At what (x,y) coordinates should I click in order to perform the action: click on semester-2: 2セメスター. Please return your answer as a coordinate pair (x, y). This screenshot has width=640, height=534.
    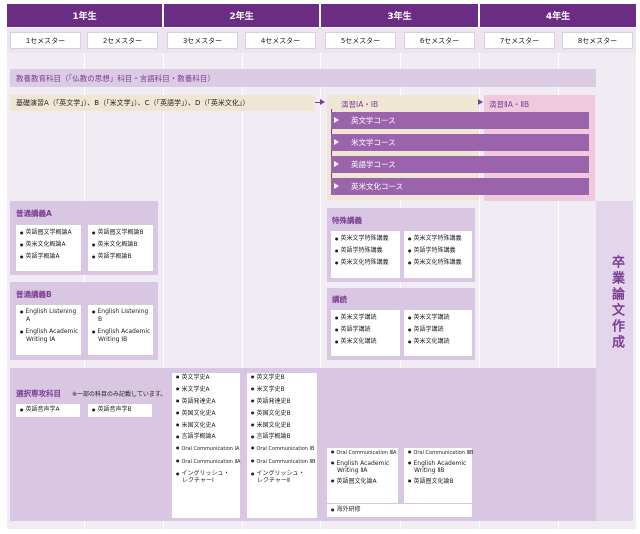
    Looking at the image, I should click on (122, 40).